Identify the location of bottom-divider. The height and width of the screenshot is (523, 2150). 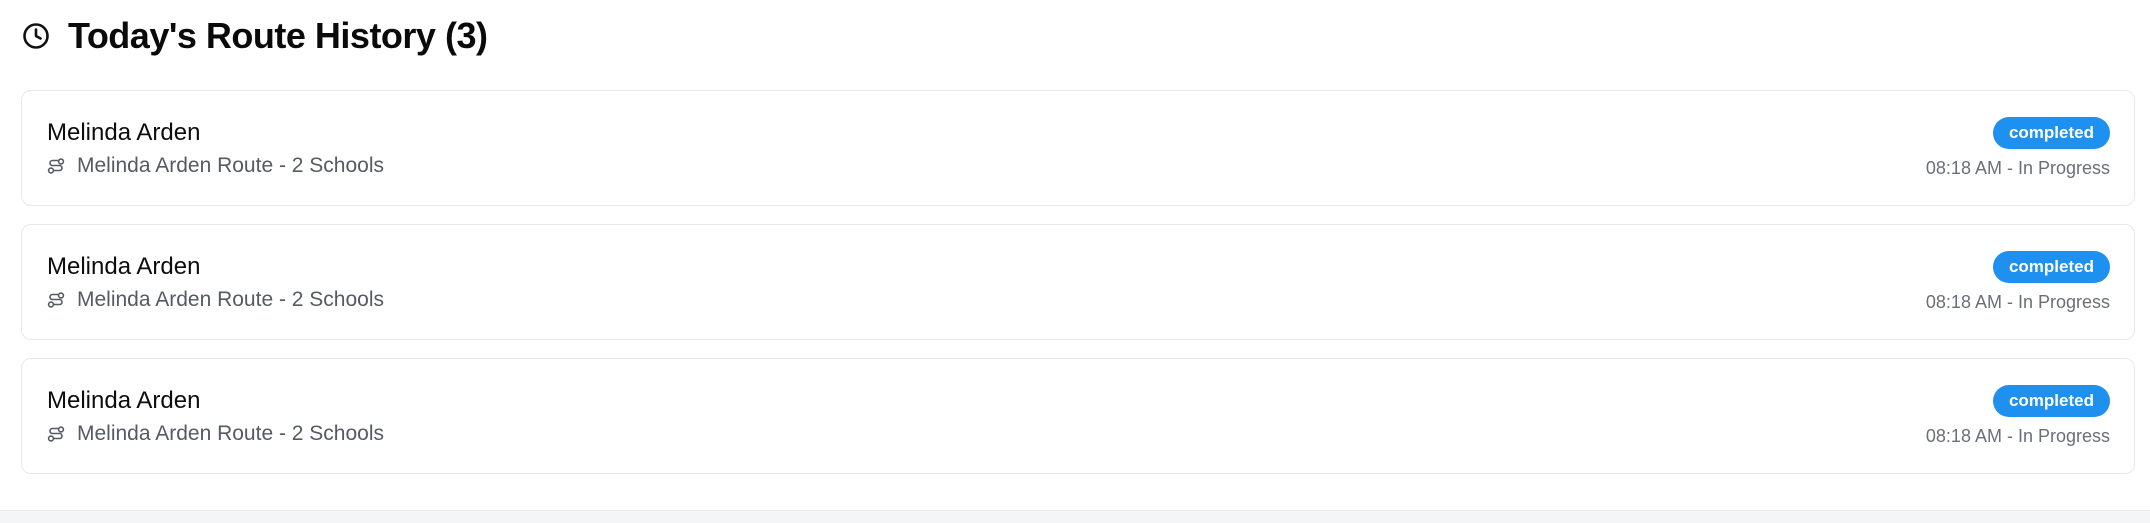
(1075, 516).